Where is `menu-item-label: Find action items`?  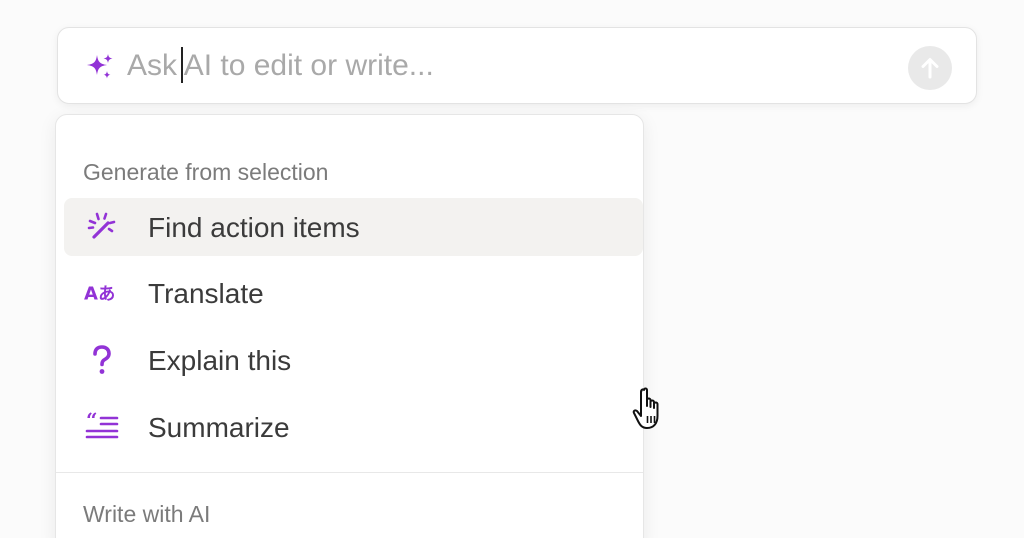 menu-item-label: Find action items is located at coordinates (254, 227).